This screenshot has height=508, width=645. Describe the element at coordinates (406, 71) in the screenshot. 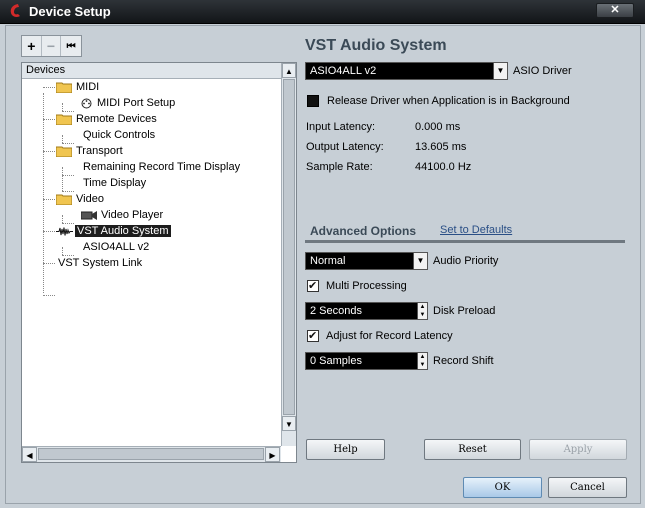

I see `asio-driver-select: ASIO4ALL v2 ▼` at that location.